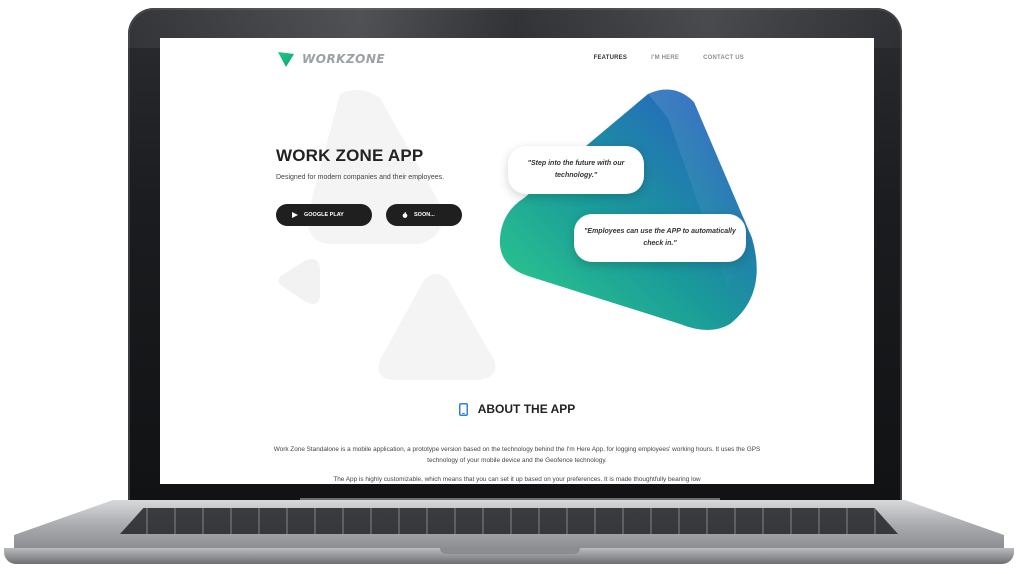 The height and width of the screenshot is (574, 1018). Describe the element at coordinates (517, 59) in the screenshot. I see `top-nav: WORKZONE FEATURES I'M HERE CONTACT US` at that location.